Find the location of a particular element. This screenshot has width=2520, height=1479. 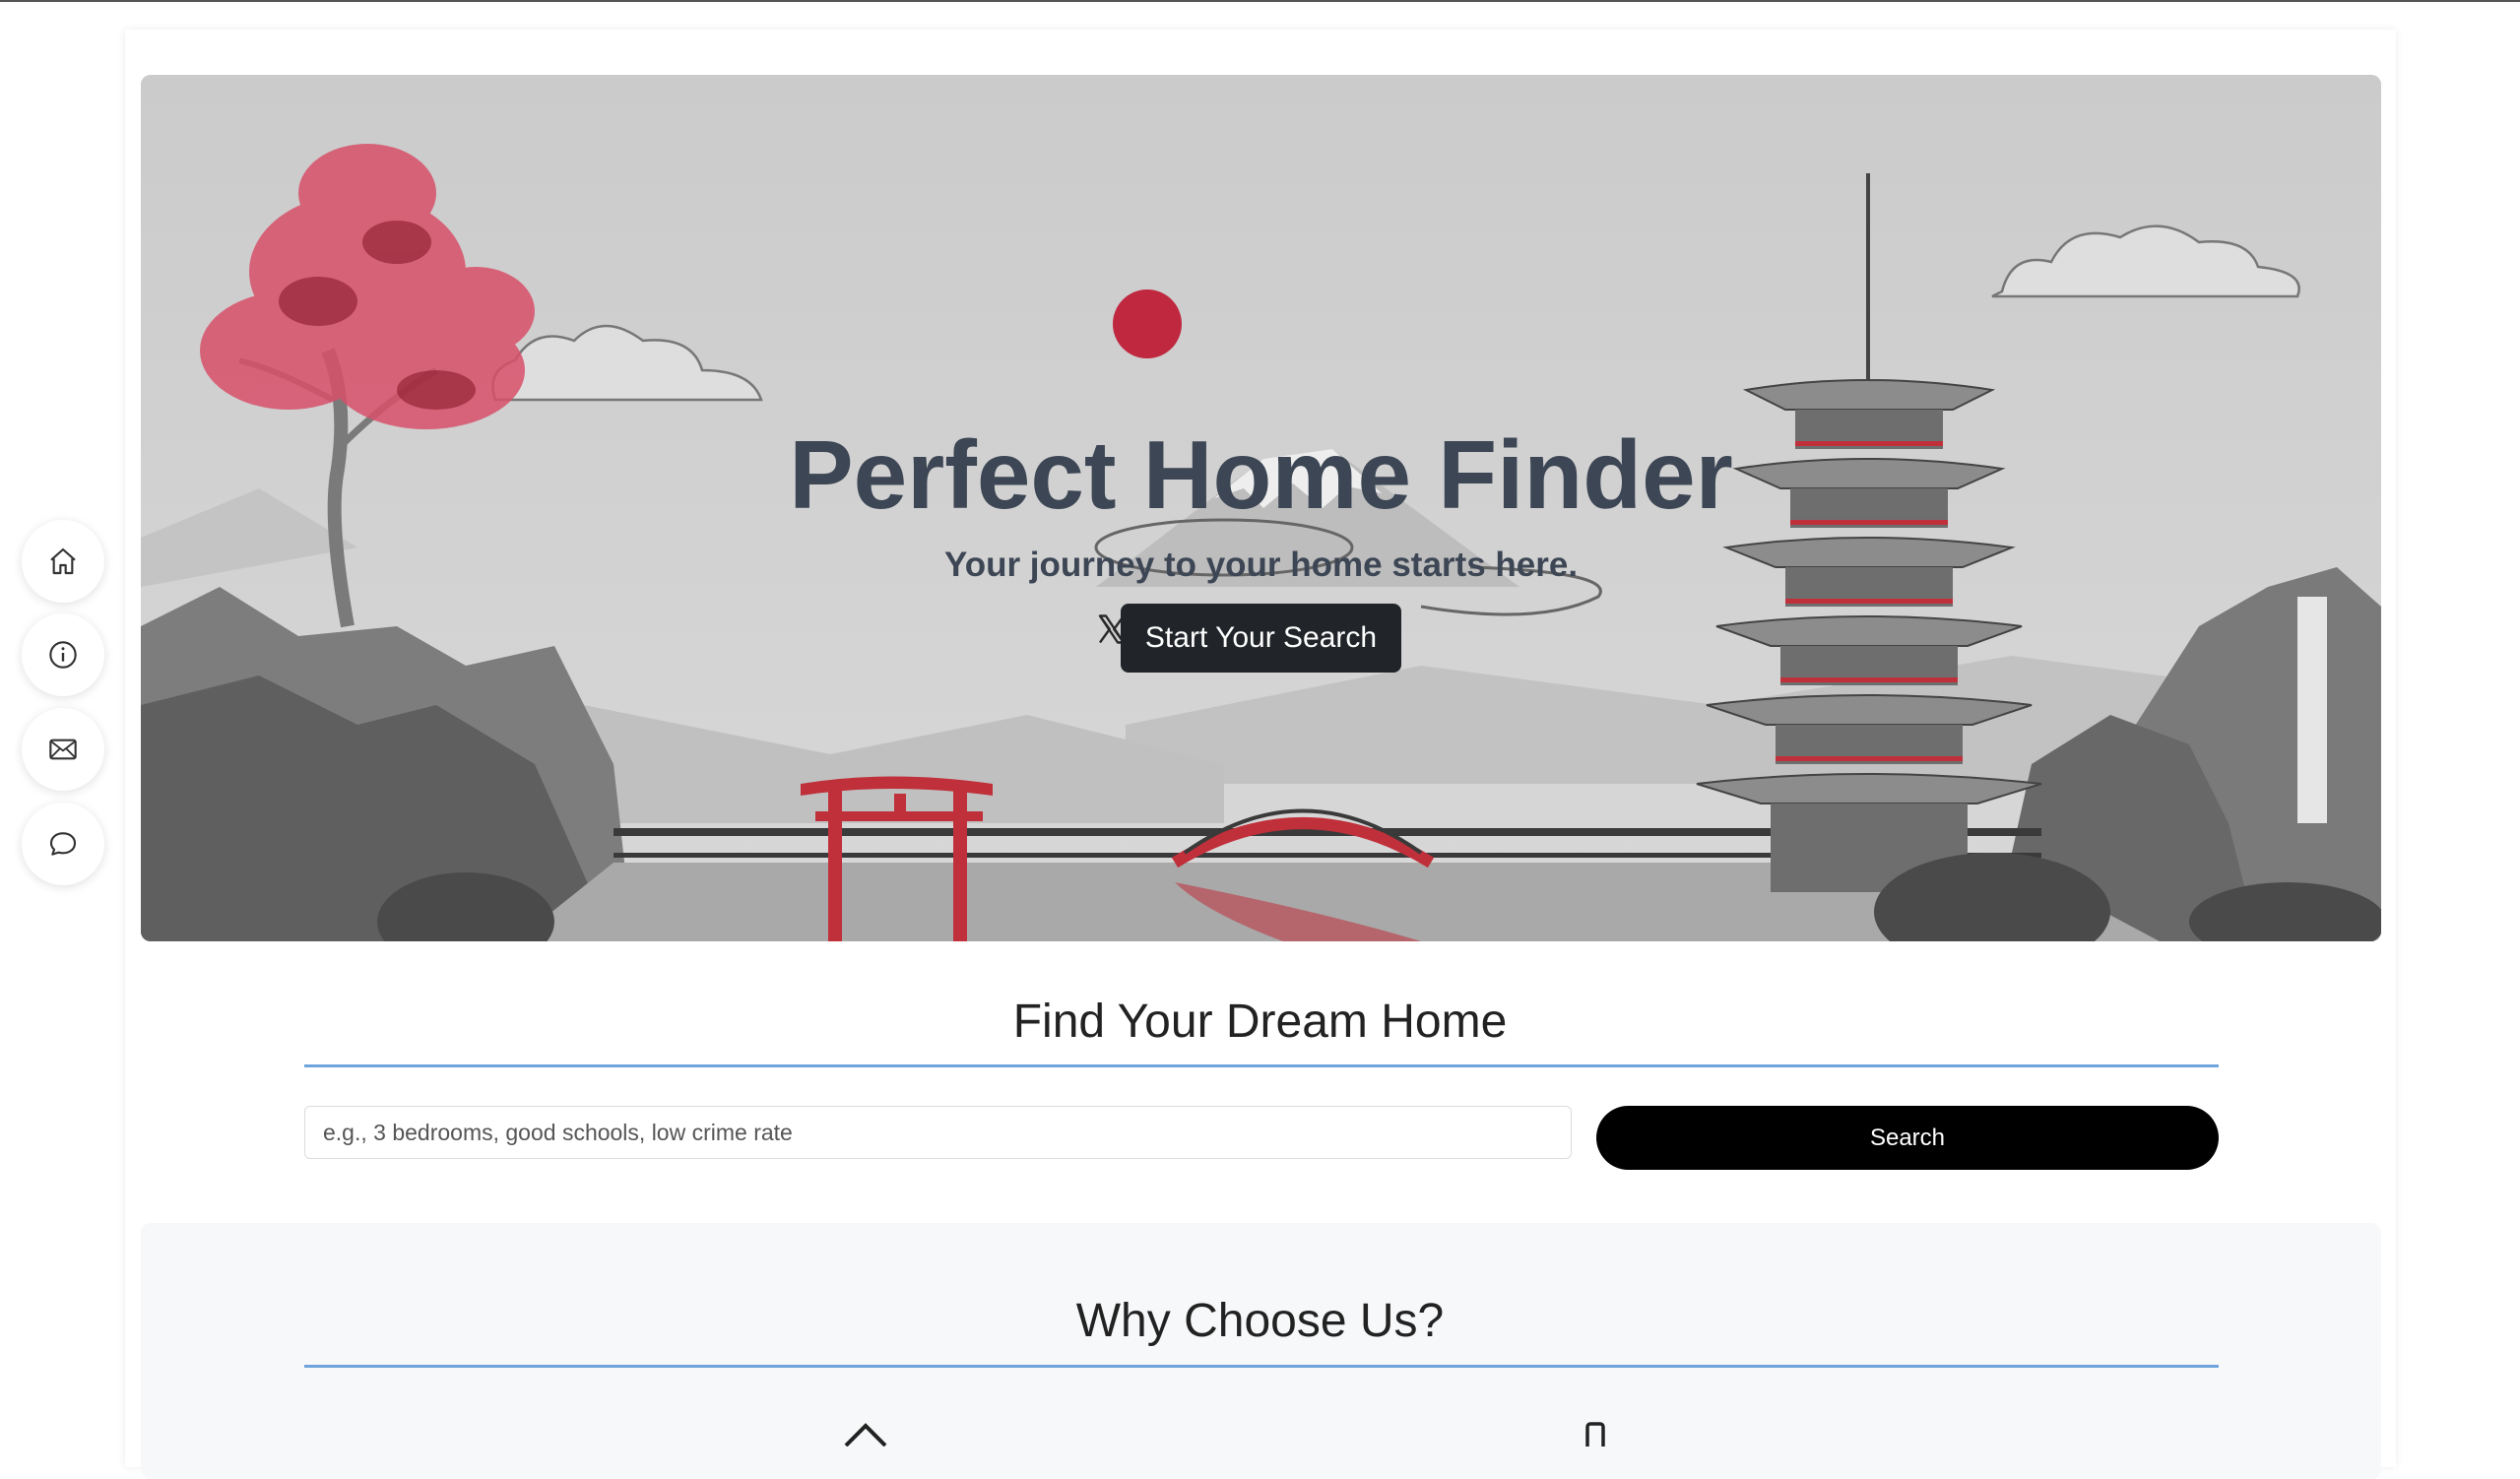

why-choose-us-divider is located at coordinates (1261, 1367).